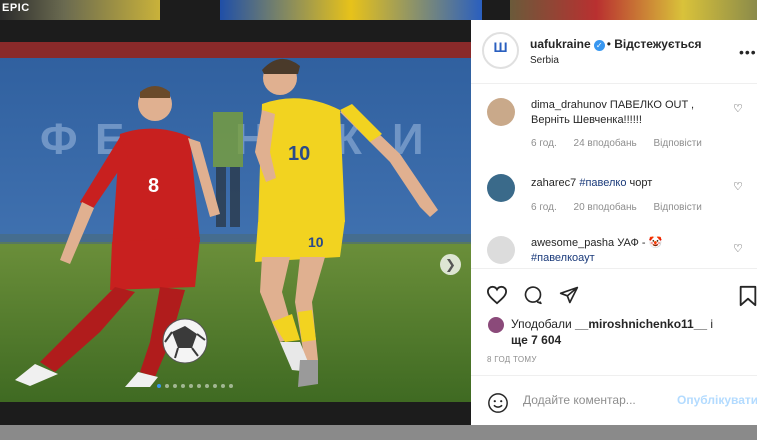 The height and width of the screenshot is (440, 757). What do you see at coordinates (153, 186) in the screenshot?
I see `svg-text: 8` at bounding box center [153, 186].